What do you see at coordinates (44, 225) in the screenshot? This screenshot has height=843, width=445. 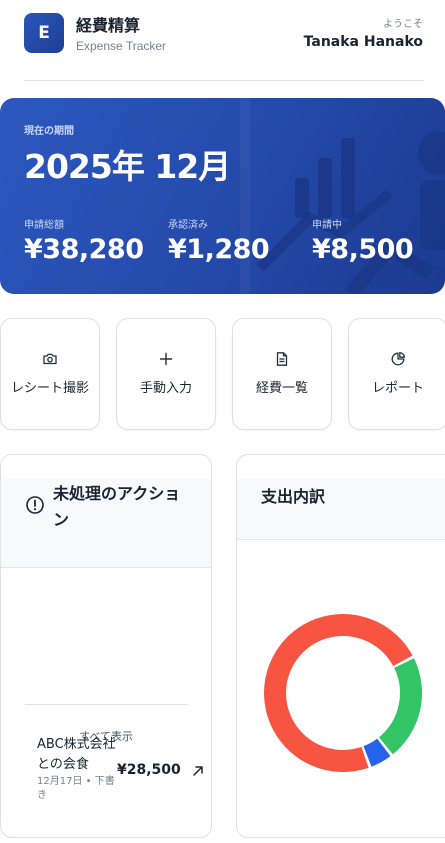 I see `total-submitted-label: 申請総額` at bounding box center [44, 225].